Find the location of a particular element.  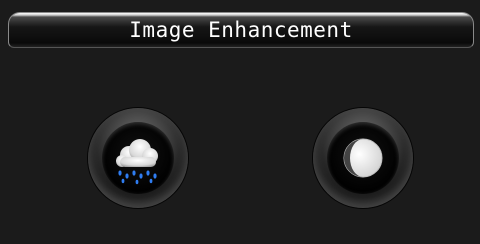

weather-button-face is located at coordinates (138, 158).